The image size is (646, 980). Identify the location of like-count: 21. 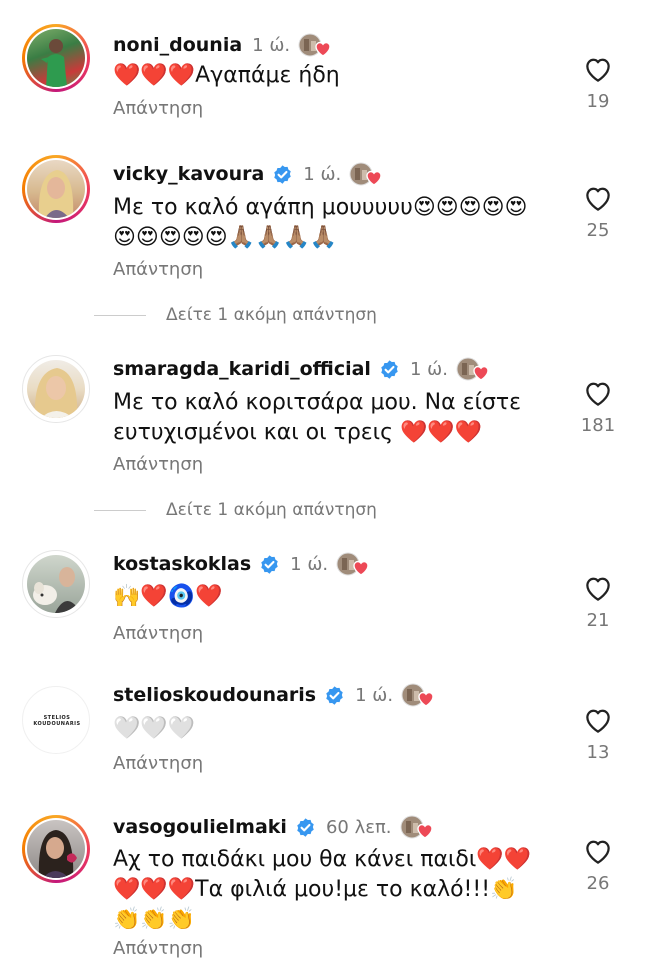
(598, 620).